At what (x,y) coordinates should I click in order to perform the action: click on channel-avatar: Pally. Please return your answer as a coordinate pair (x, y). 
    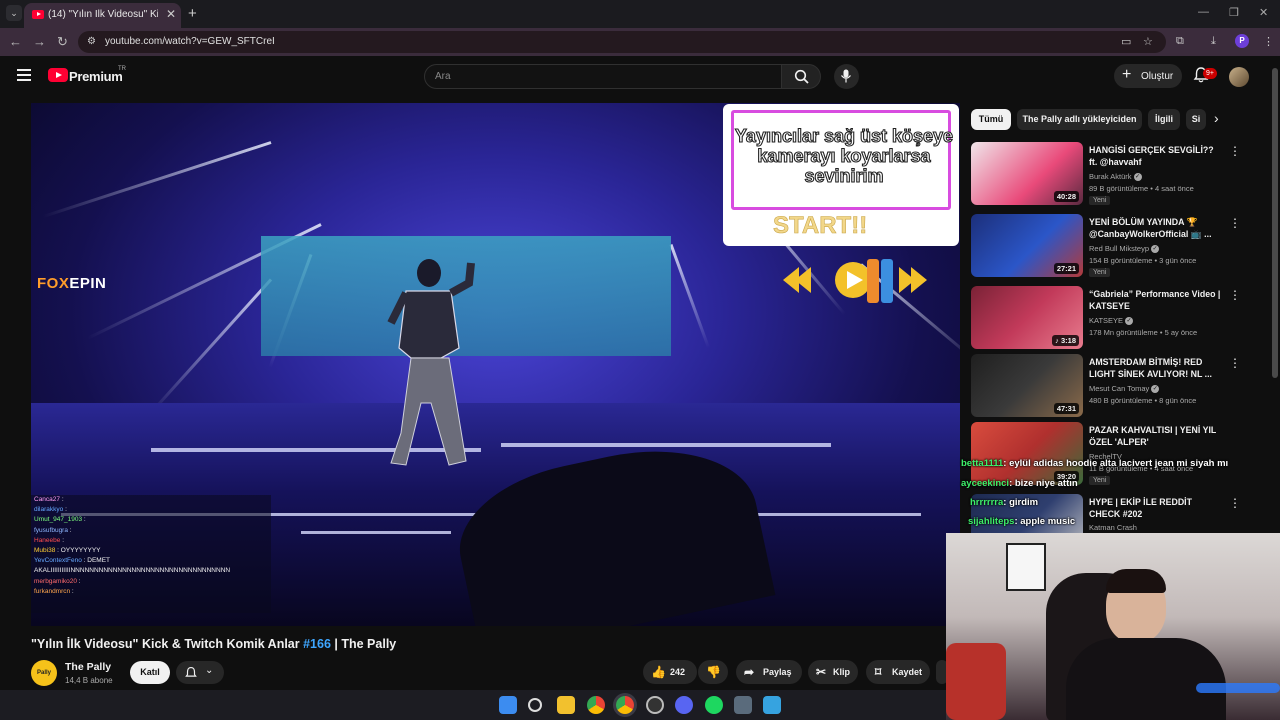
    Looking at the image, I should click on (44, 673).